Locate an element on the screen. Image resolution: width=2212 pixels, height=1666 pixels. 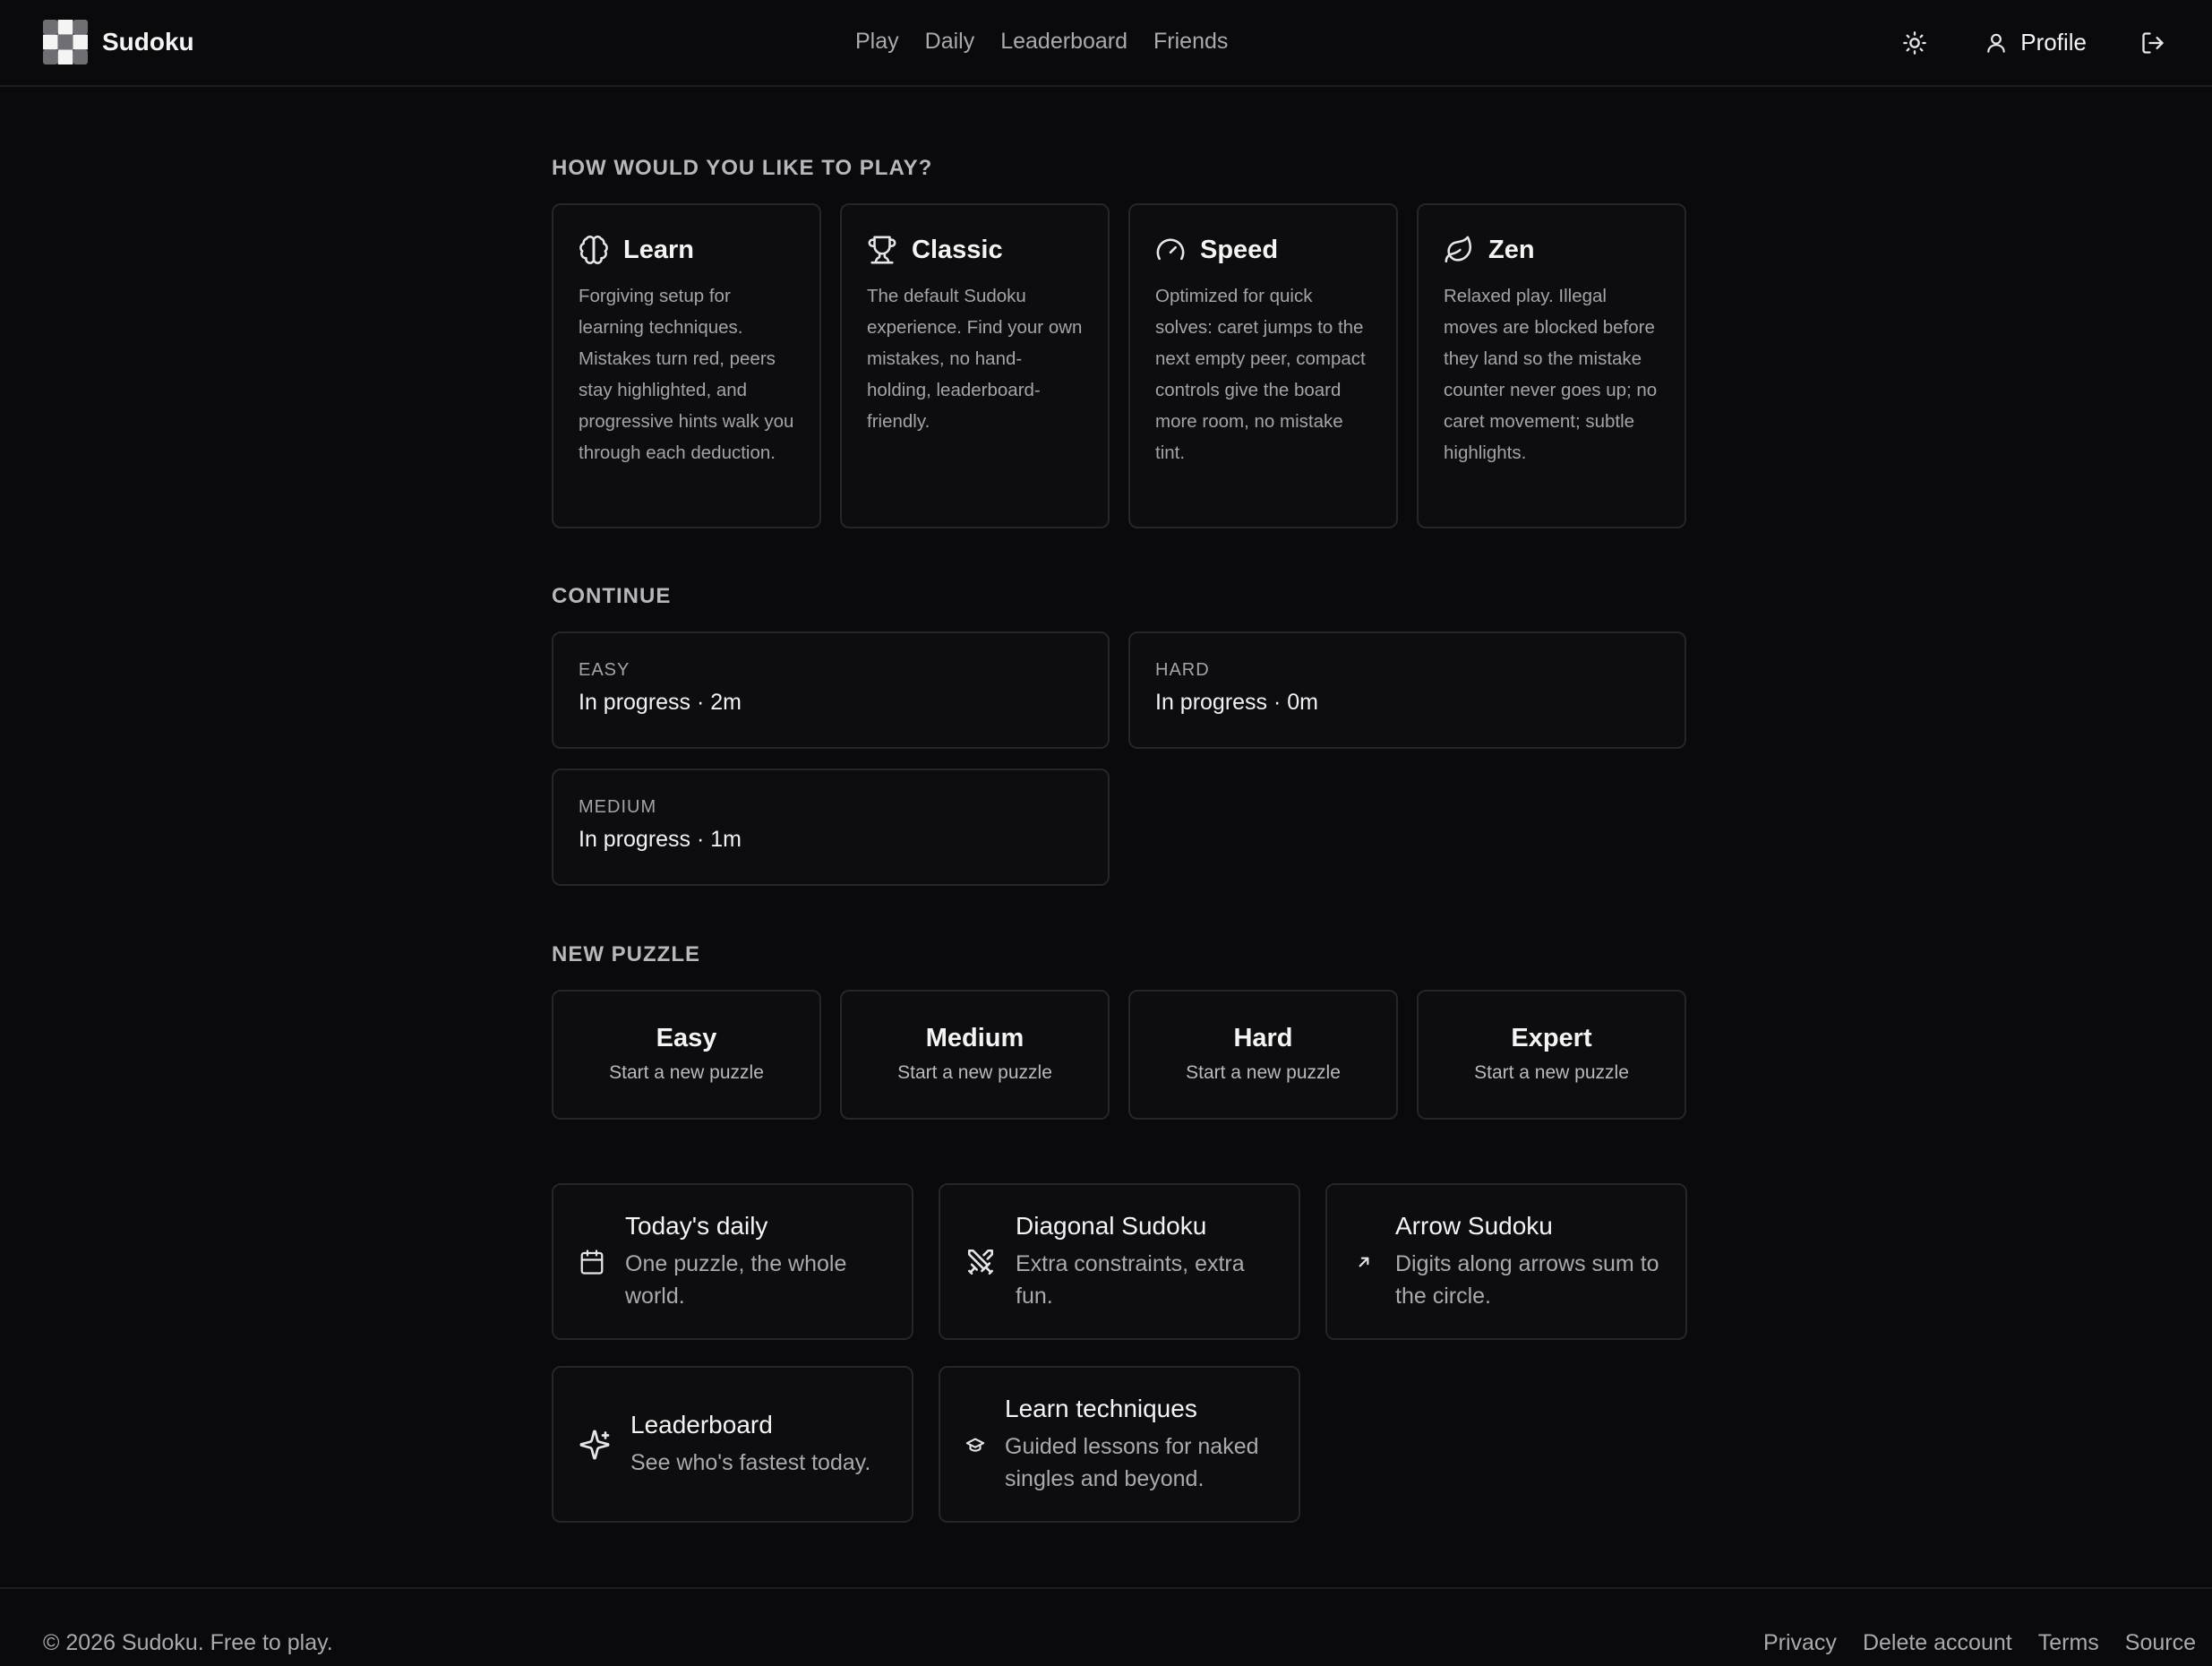
feature-description: Extra constraints, extra fun. is located at coordinates (1130, 1280).